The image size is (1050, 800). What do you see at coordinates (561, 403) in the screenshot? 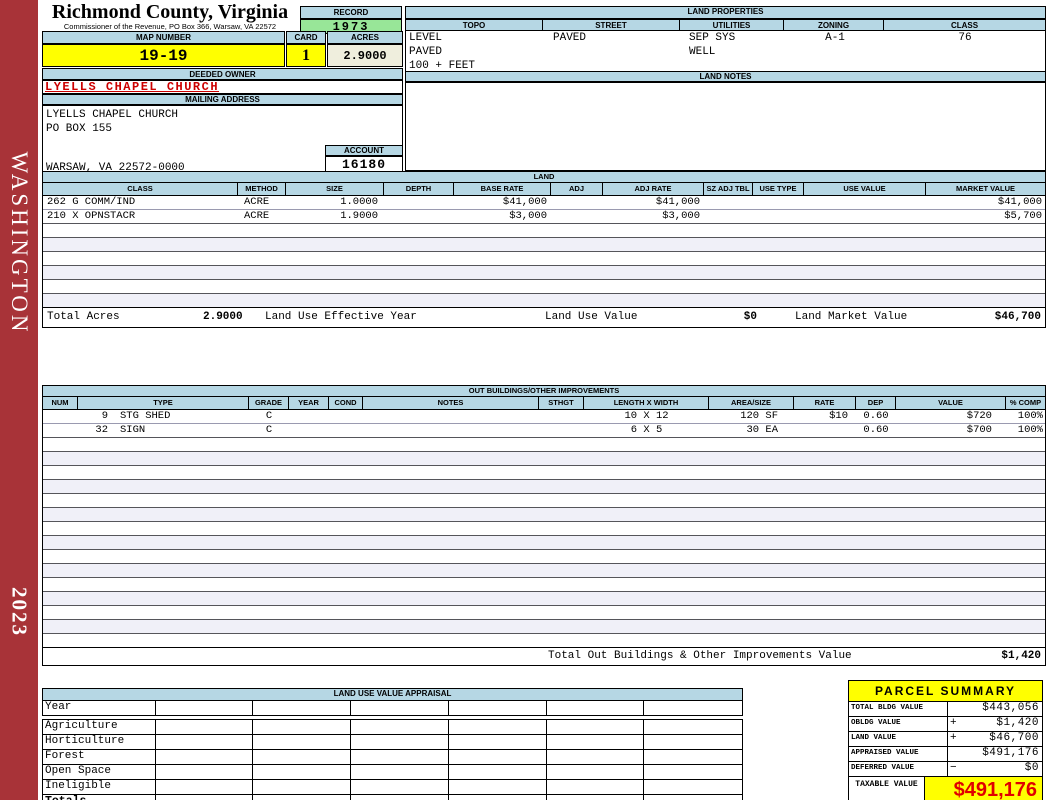
I see `ob-col-sthgt: STHGT` at bounding box center [561, 403].